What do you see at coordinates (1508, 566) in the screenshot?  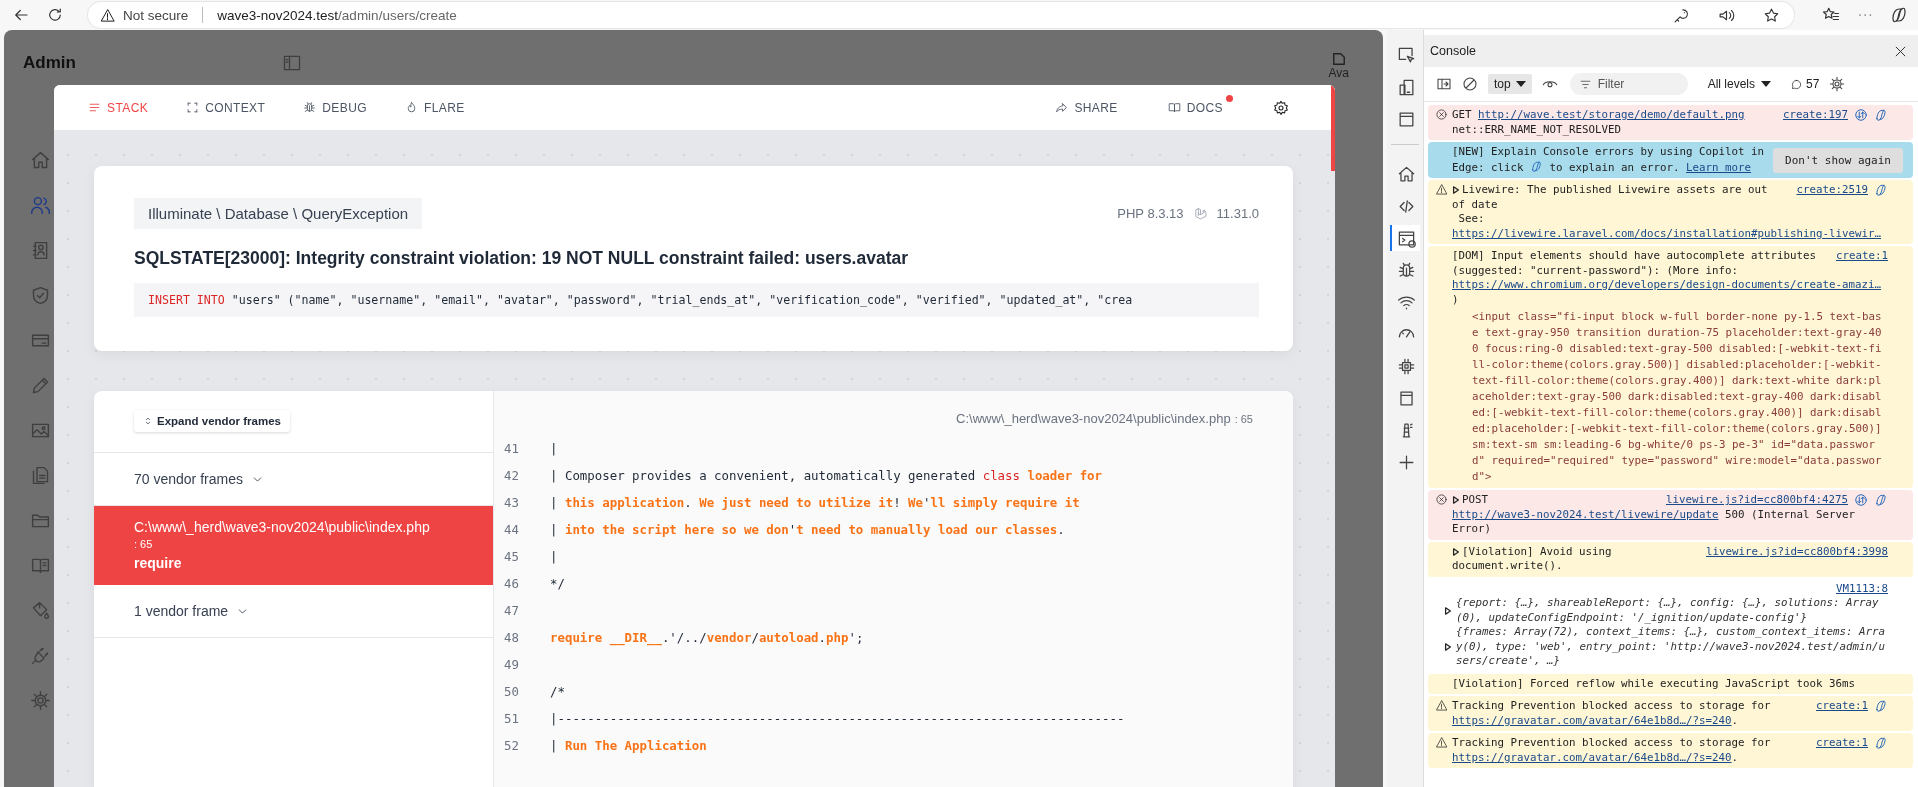 I see `console-message: document.write().` at bounding box center [1508, 566].